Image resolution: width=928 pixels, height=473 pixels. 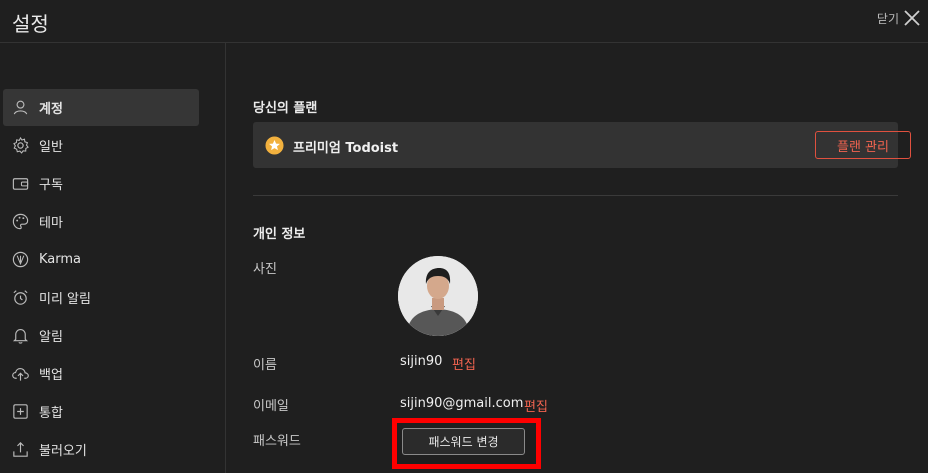 I want to click on avatar, so click(x=438, y=296).